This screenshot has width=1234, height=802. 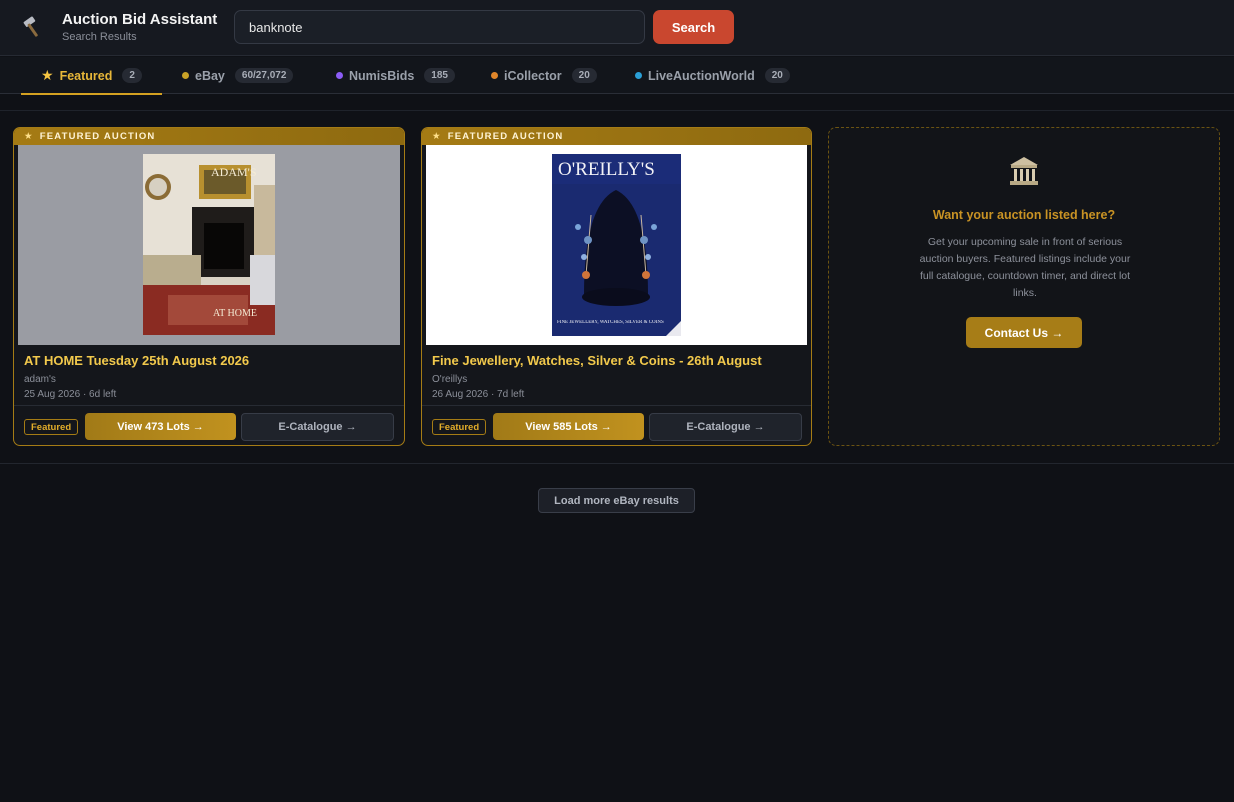 What do you see at coordinates (86, 75) in the screenshot?
I see `tab-label: Featured` at bounding box center [86, 75].